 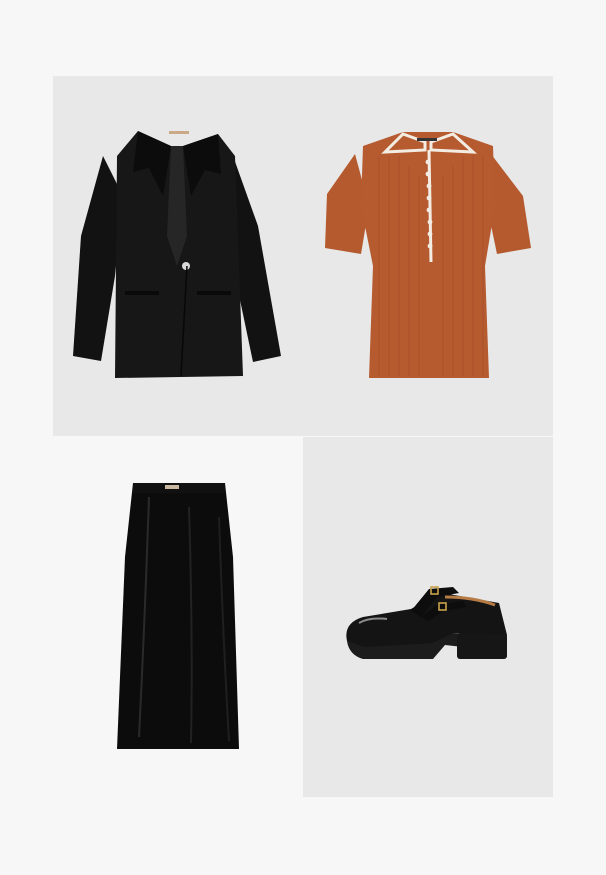 What do you see at coordinates (177, 254) in the screenshot?
I see `blazer-image` at bounding box center [177, 254].